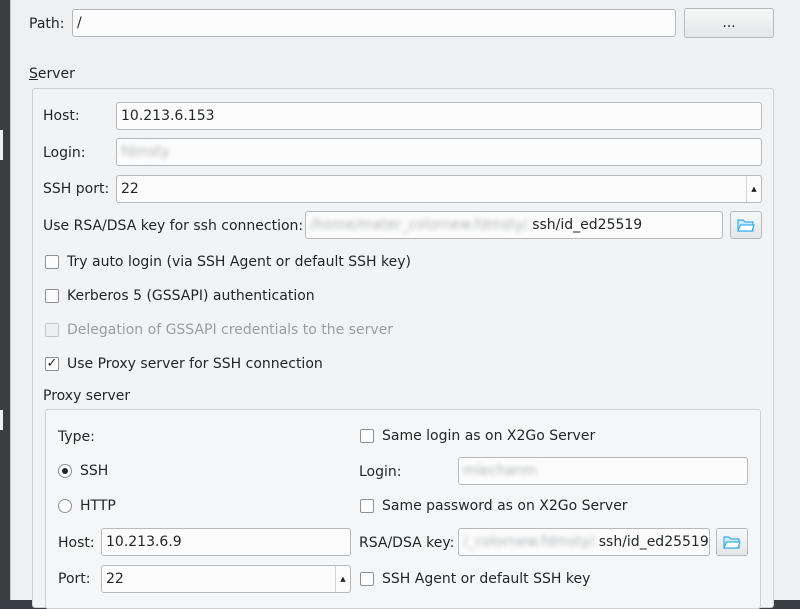 This screenshot has height=609, width=800. What do you see at coordinates (531, 542) in the screenshot?
I see `proxy-rsa-key-hidden-path: /_colornew.fdmsty/.` at bounding box center [531, 542].